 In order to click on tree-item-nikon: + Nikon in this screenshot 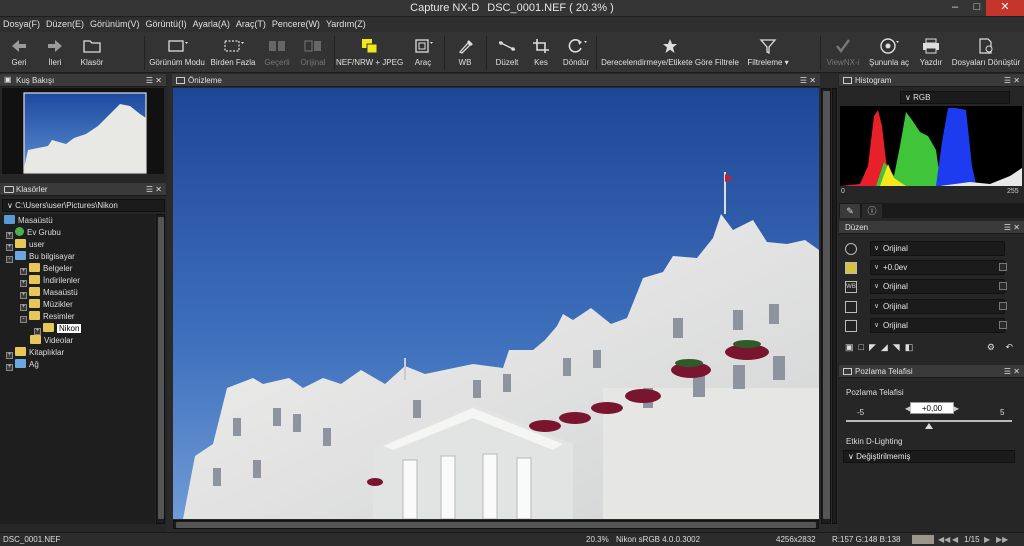, I will do `click(58, 329)`.